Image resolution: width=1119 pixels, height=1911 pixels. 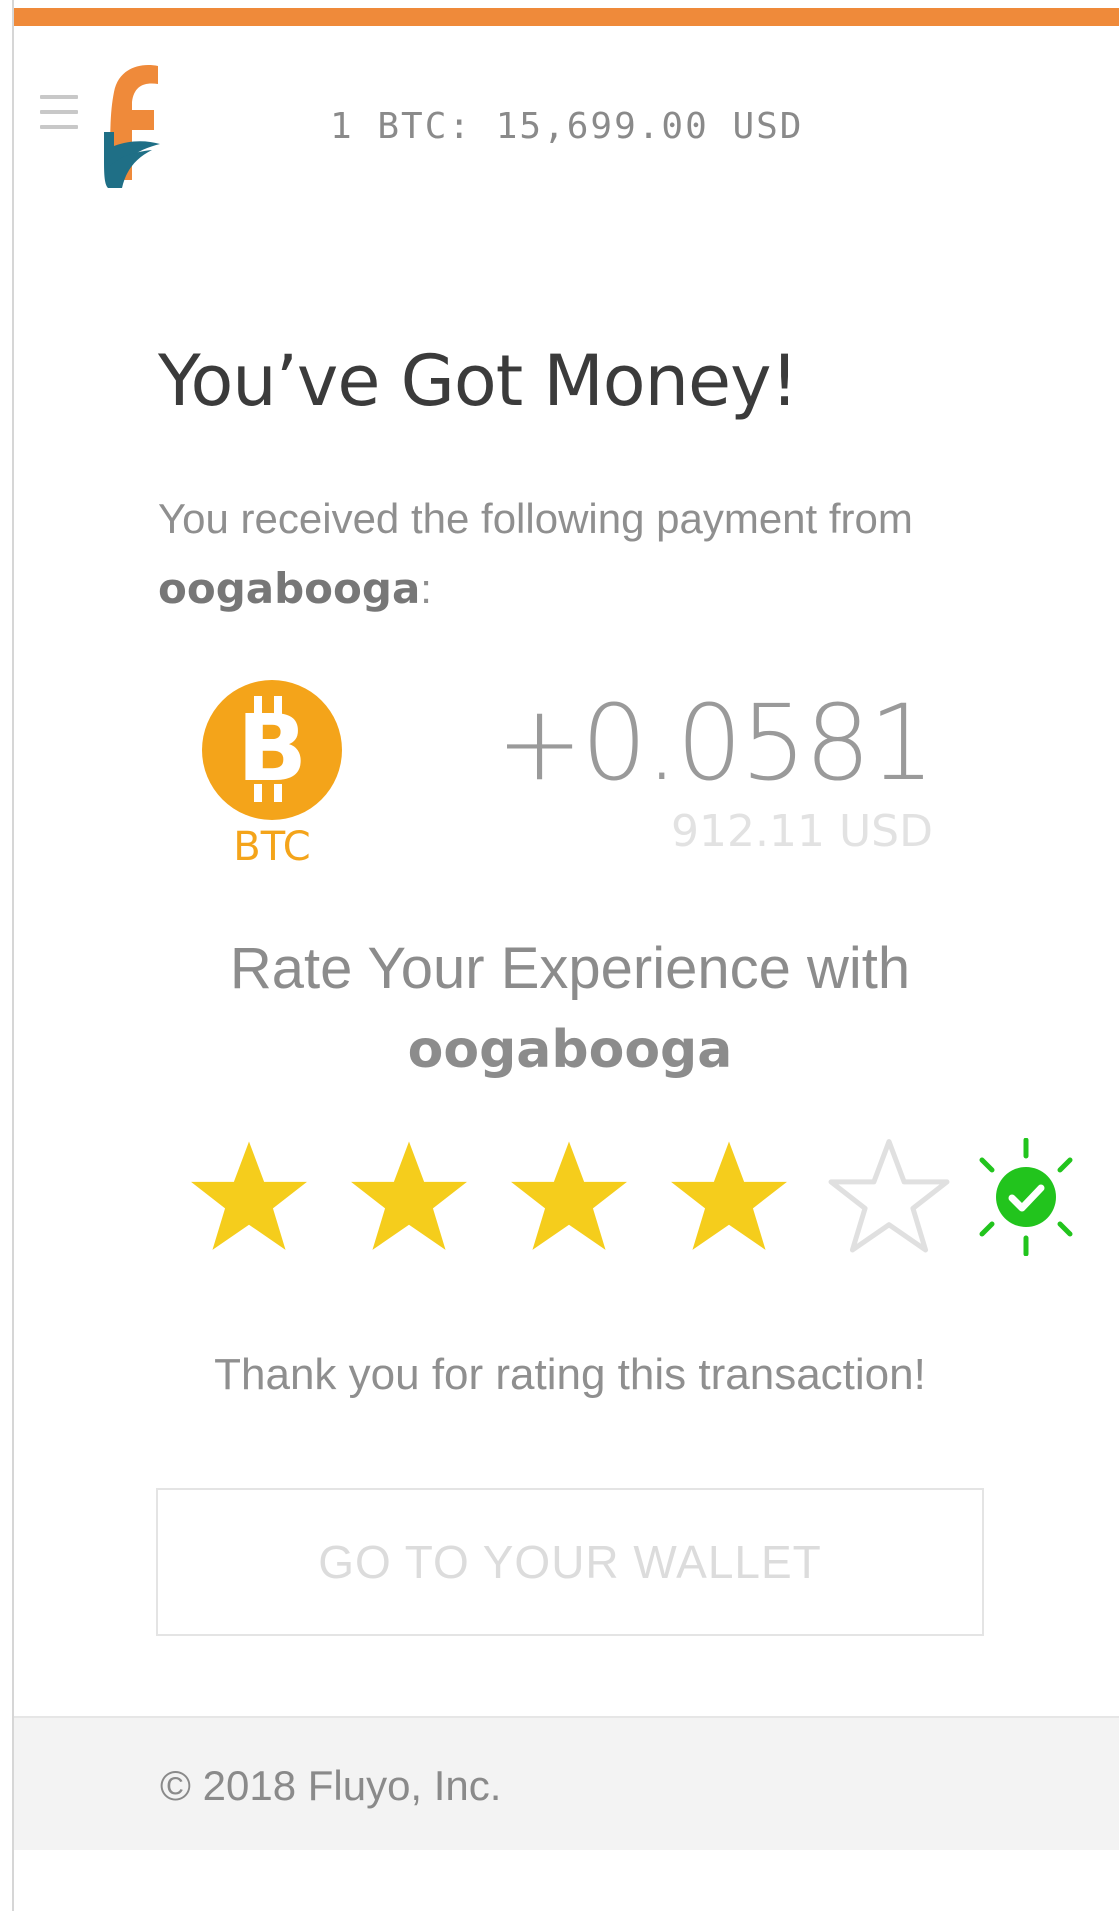 What do you see at coordinates (567, 126) in the screenshot?
I see `btc-rate-ticker: 1 BTC: 15,699.00 USD` at bounding box center [567, 126].